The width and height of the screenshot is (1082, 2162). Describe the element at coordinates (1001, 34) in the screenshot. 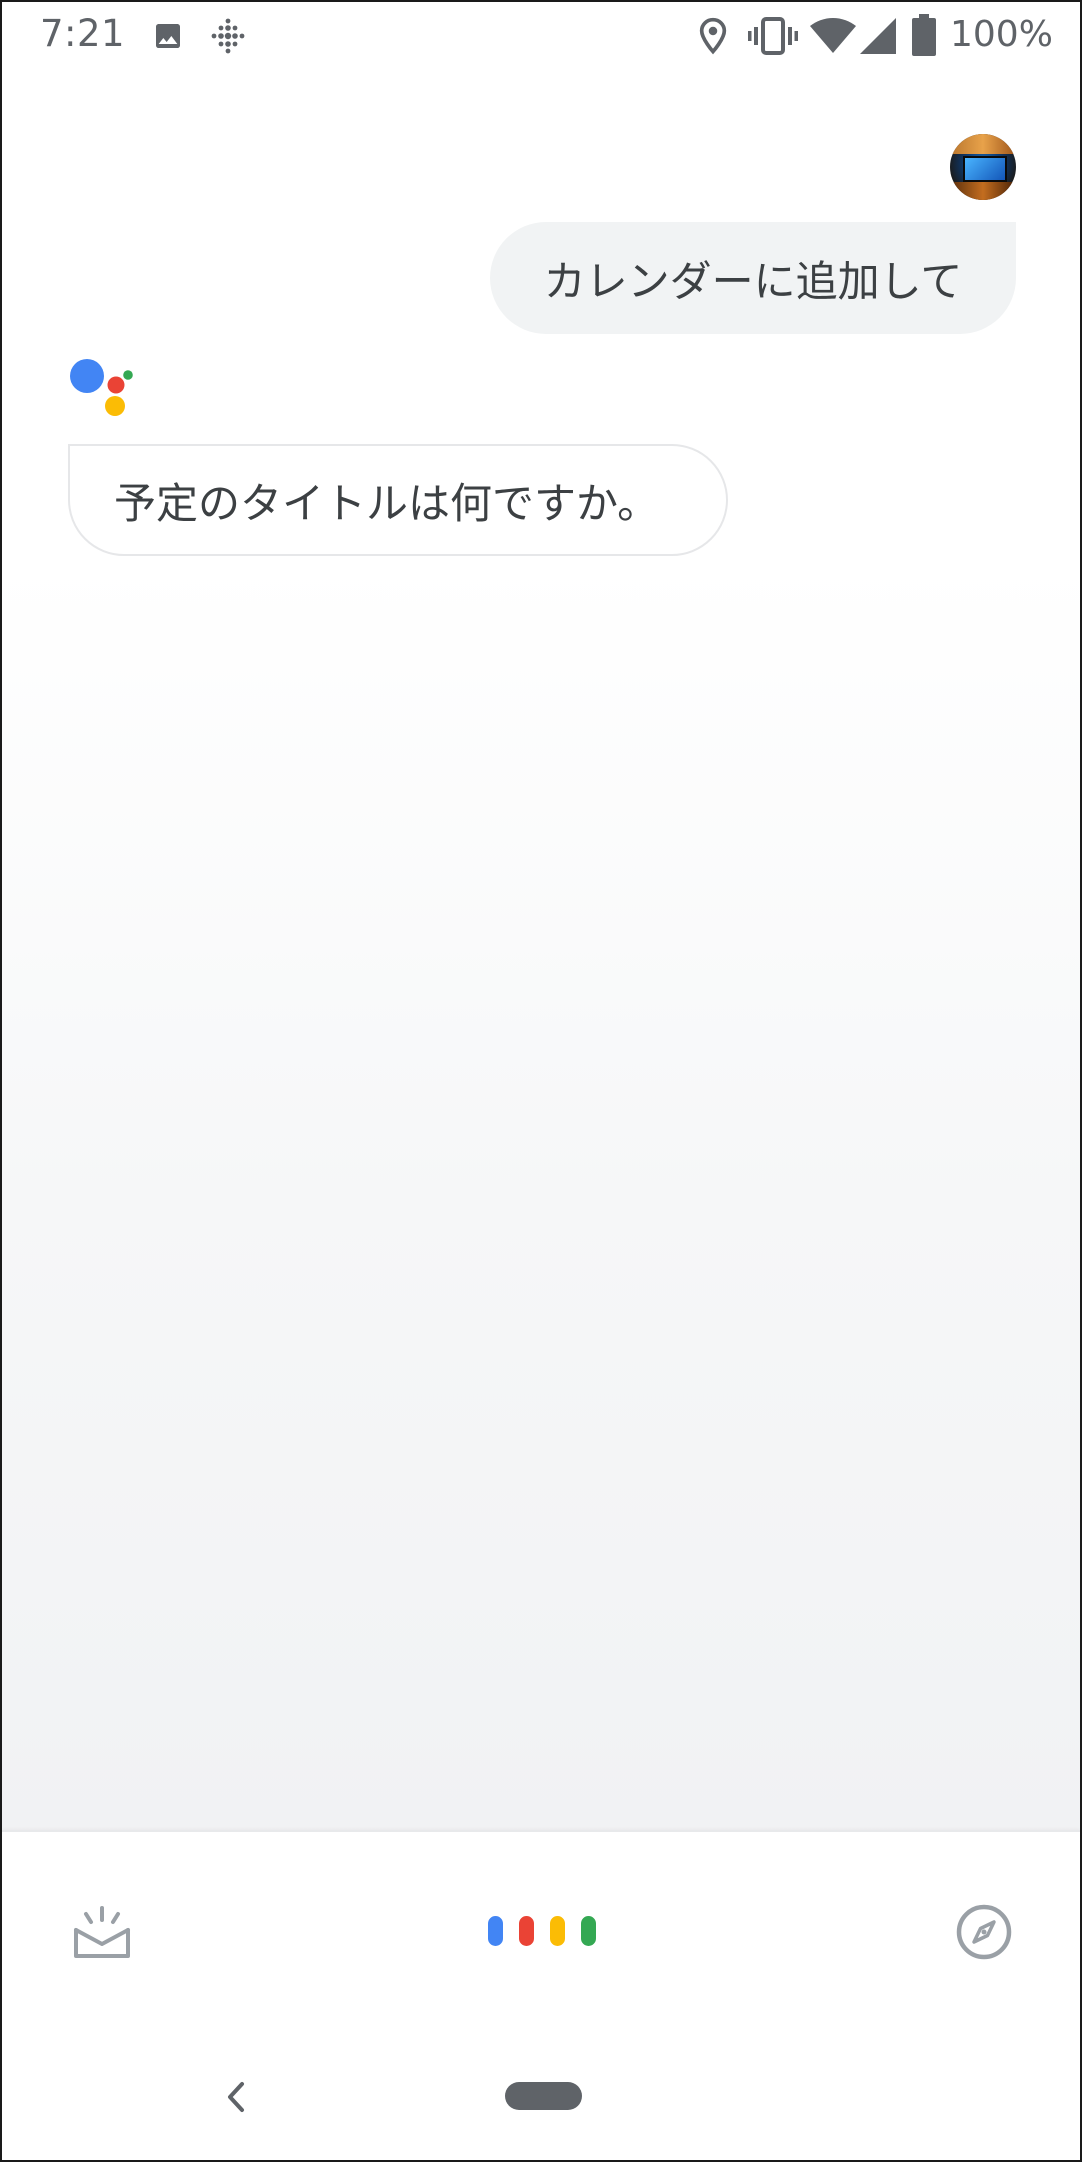

I see `battery-percent: 100%` at that location.